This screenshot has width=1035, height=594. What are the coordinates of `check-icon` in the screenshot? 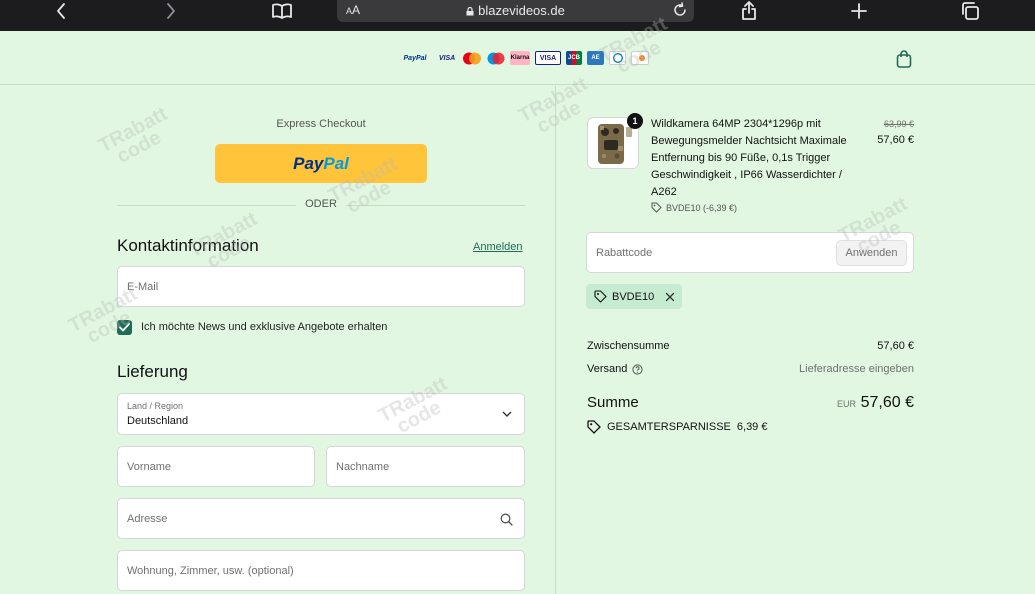 It's located at (124, 327).